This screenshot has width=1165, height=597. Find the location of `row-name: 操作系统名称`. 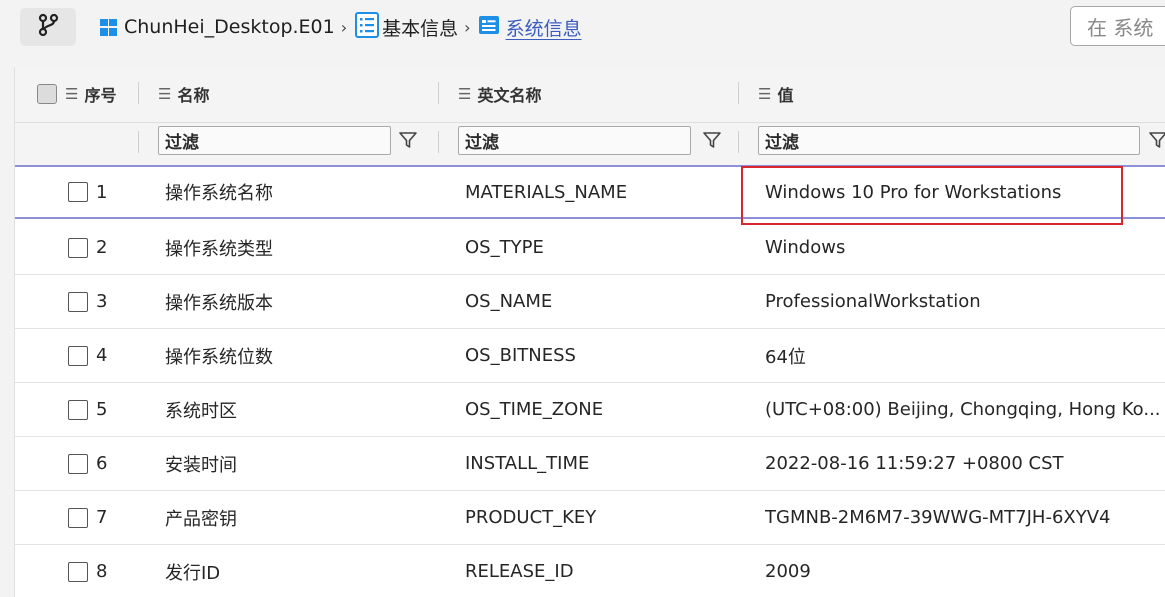

row-name: 操作系统名称 is located at coordinates (219, 193).